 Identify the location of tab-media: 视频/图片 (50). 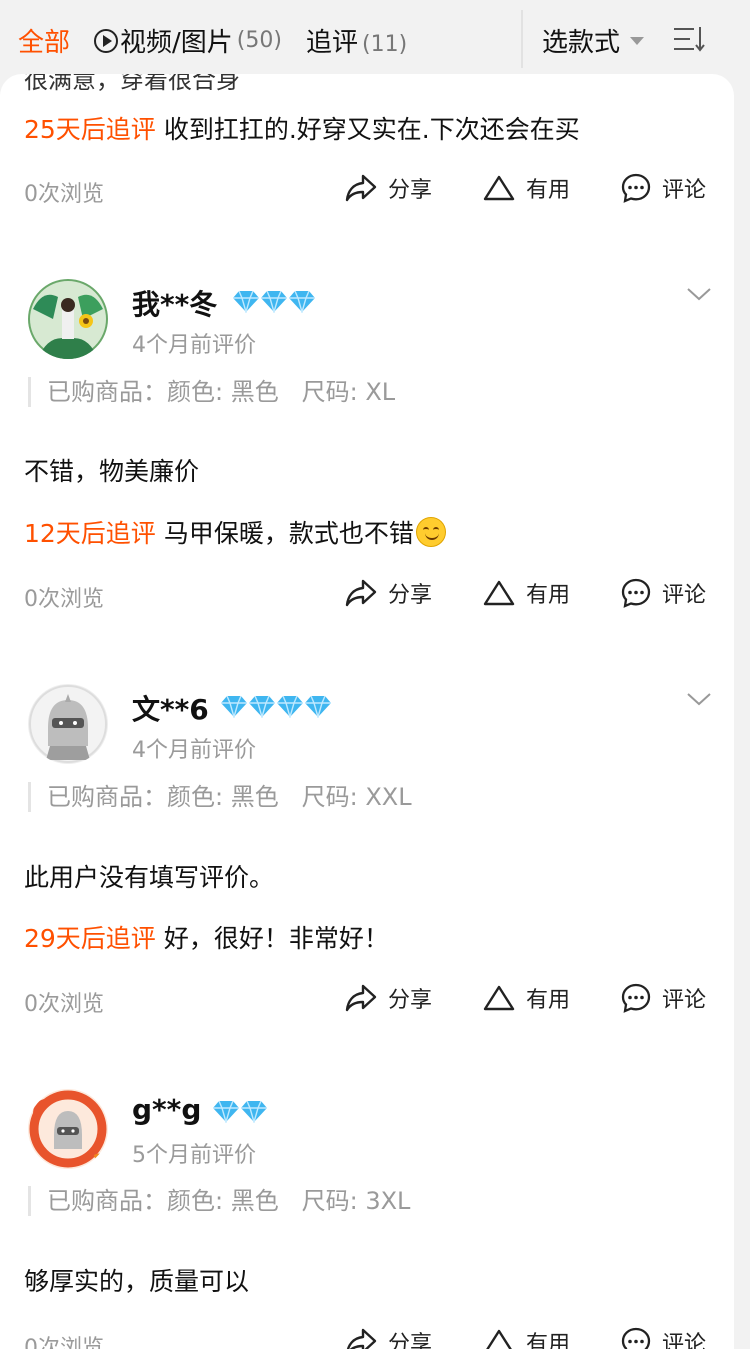
(188, 40).